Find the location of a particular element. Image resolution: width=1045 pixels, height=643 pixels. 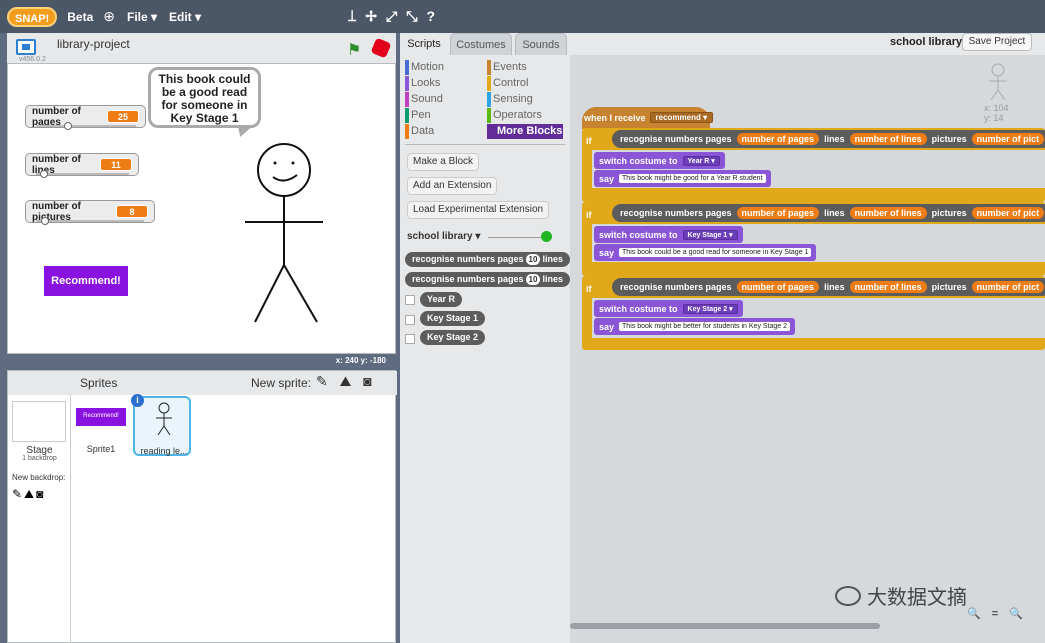

costume-dropdown: Year R ▾ is located at coordinates (701, 160).